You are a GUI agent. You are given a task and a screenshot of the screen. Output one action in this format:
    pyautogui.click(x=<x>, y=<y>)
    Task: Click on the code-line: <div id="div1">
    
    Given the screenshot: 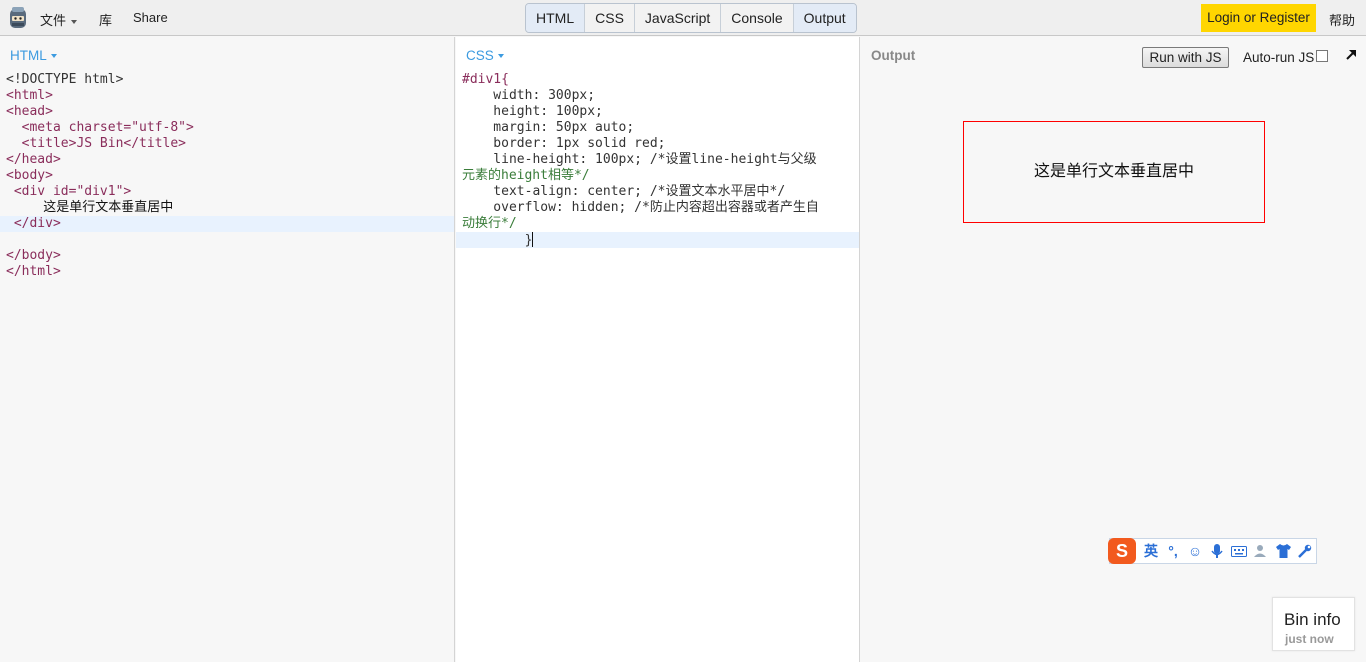 What is the action you would take?
    pyautogui.click(x=227, y=192)
    